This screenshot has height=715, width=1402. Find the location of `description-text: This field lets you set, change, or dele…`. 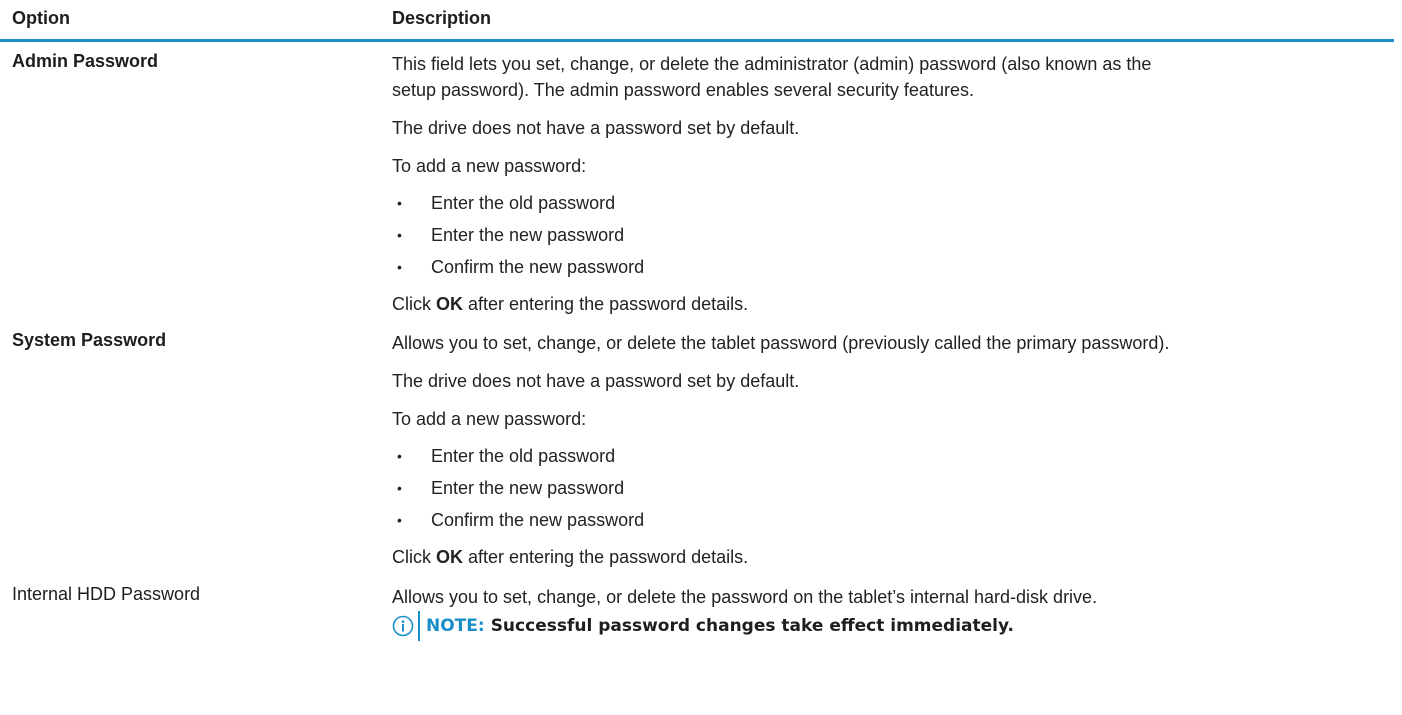

description-text: This field lets you set, change, or dele… is located at coordinates (772, 64).